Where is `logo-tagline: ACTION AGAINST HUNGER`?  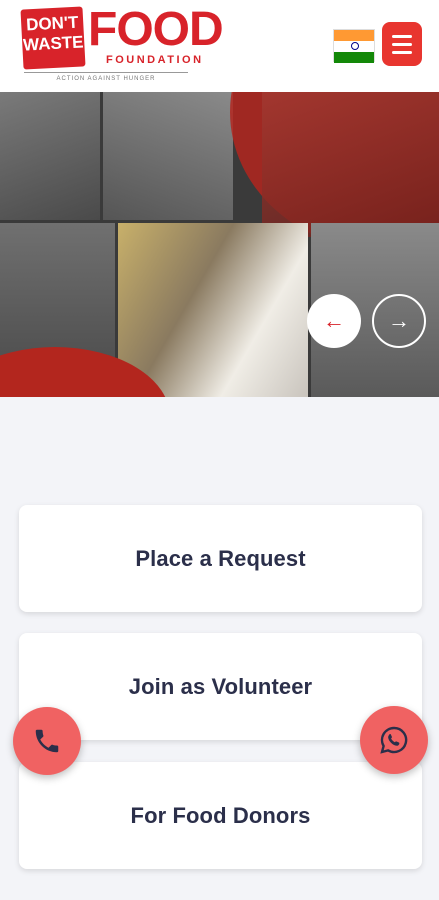
logo-tagline: ACTION AGAINST HUNGER is located at coordinates (106, 77).